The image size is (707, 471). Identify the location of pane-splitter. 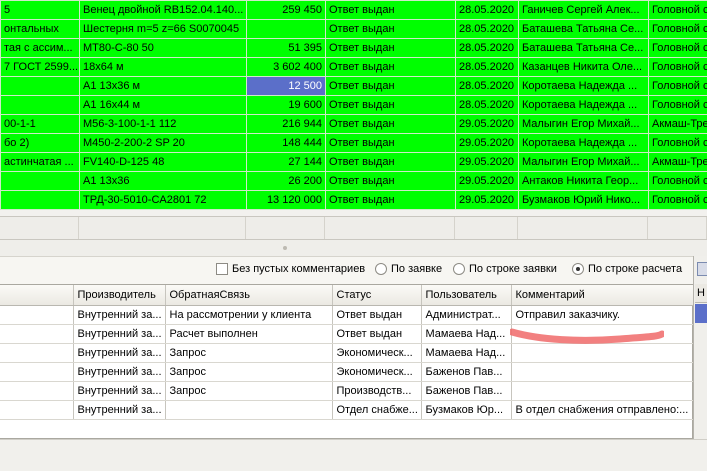
(353, 248).